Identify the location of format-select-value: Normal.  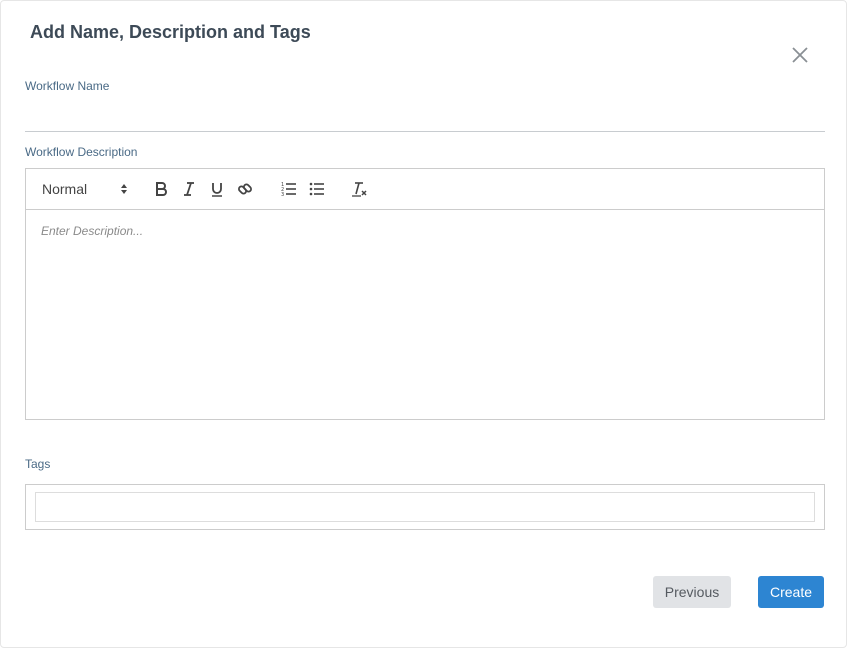
(65, 189).